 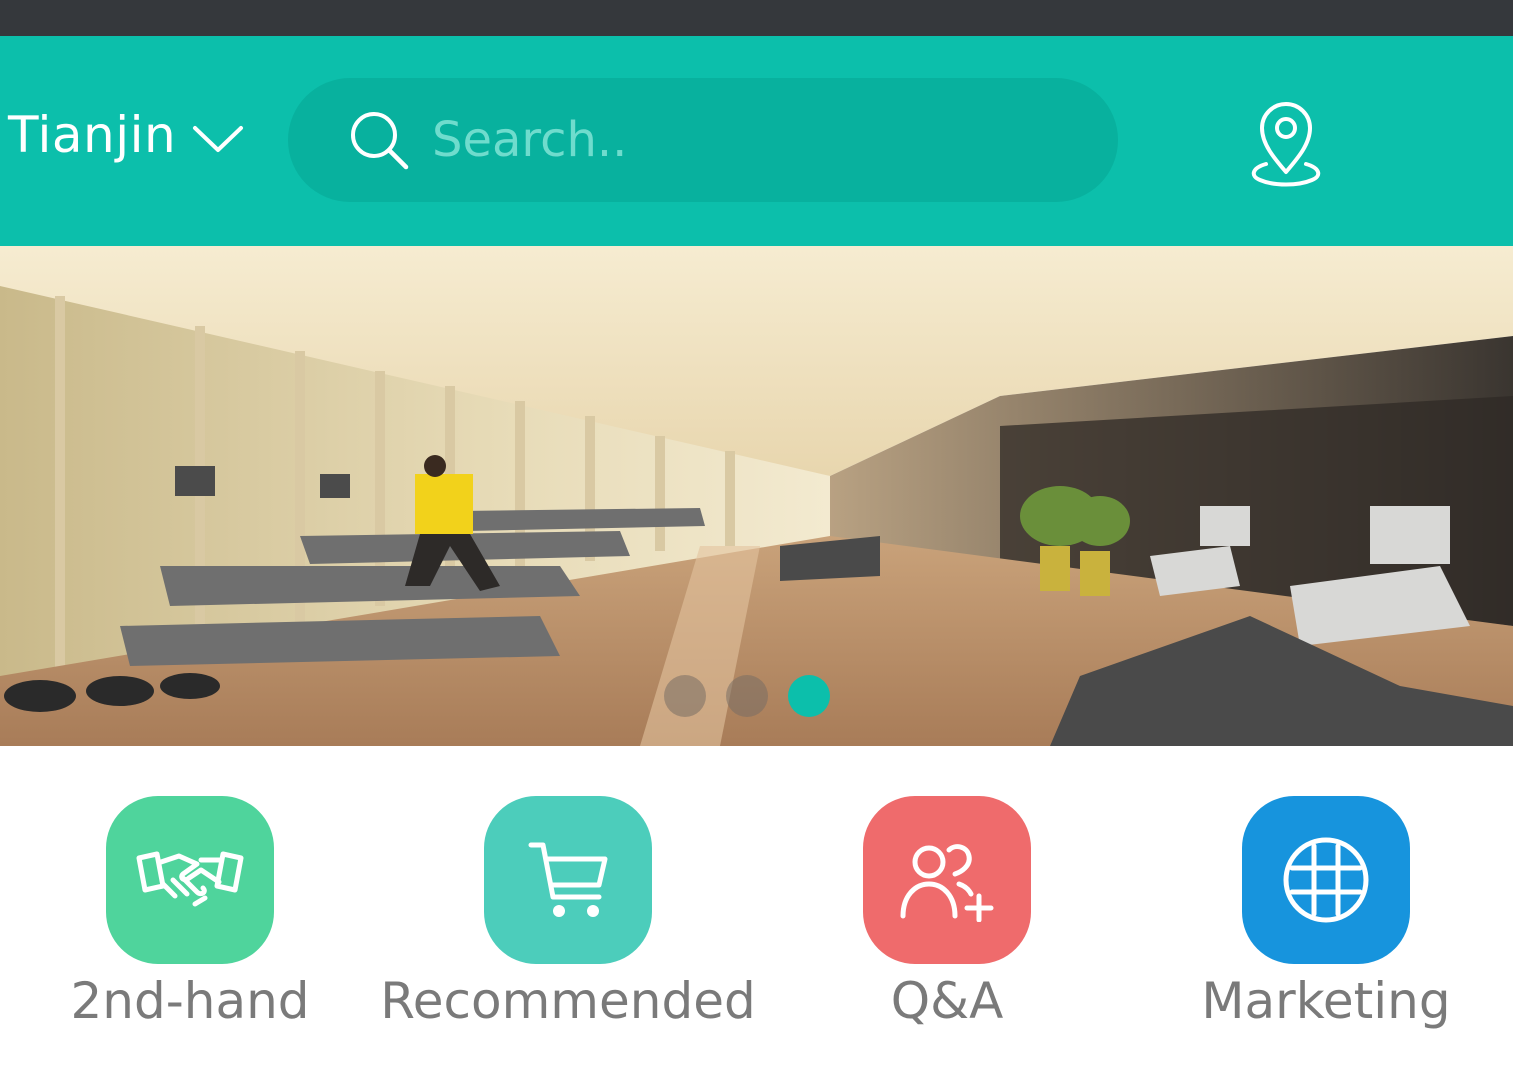 I want to click on status-bar, so click(x=756, y=18).